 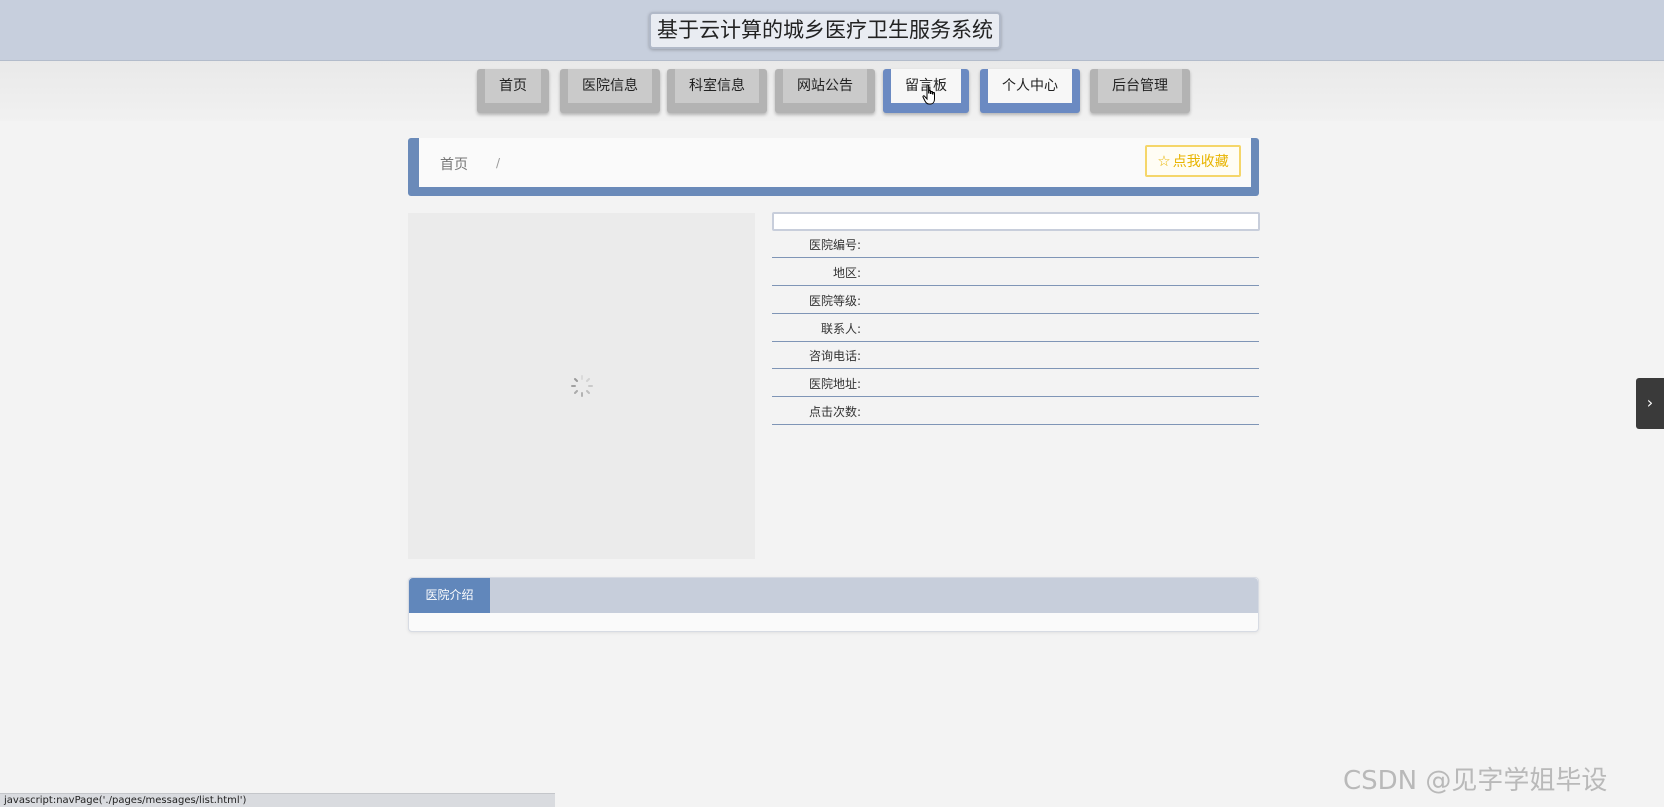 What do you see at coordinates (1030, 86) in the screenshot?
I see `nav-item-label: 个人中心` at bounding box center [1030, 86].